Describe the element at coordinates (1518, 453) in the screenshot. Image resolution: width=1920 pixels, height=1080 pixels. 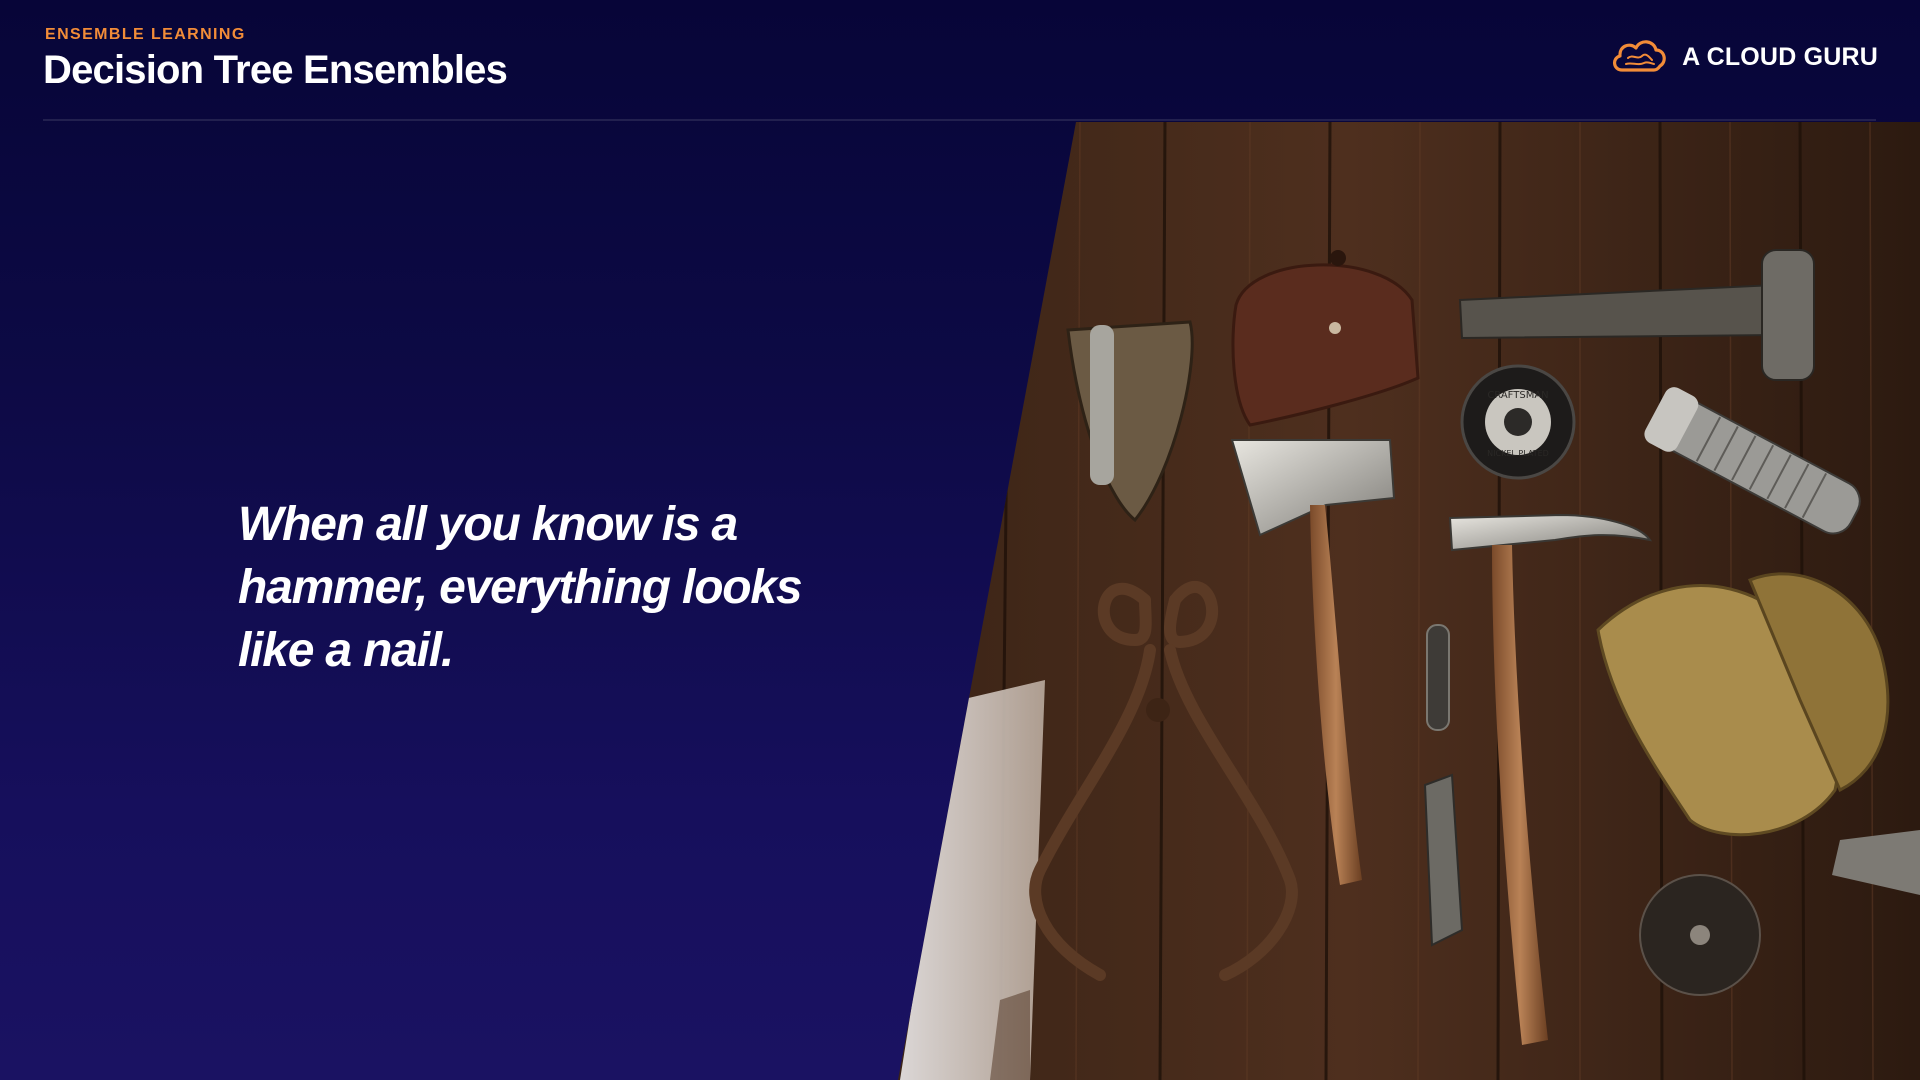
I see `tape-subtext: NICKEL PLATED` at that location.